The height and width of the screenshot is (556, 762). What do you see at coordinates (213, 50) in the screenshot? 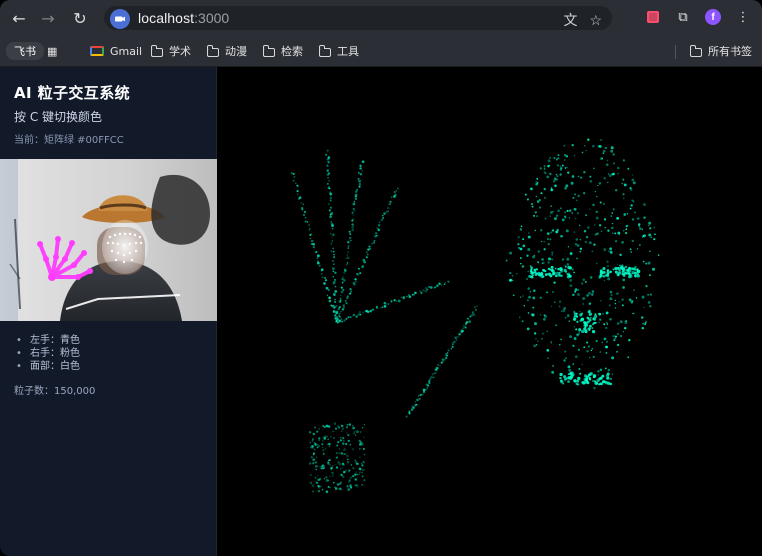
I see `folder-icon` at bounding box center [213, 50].